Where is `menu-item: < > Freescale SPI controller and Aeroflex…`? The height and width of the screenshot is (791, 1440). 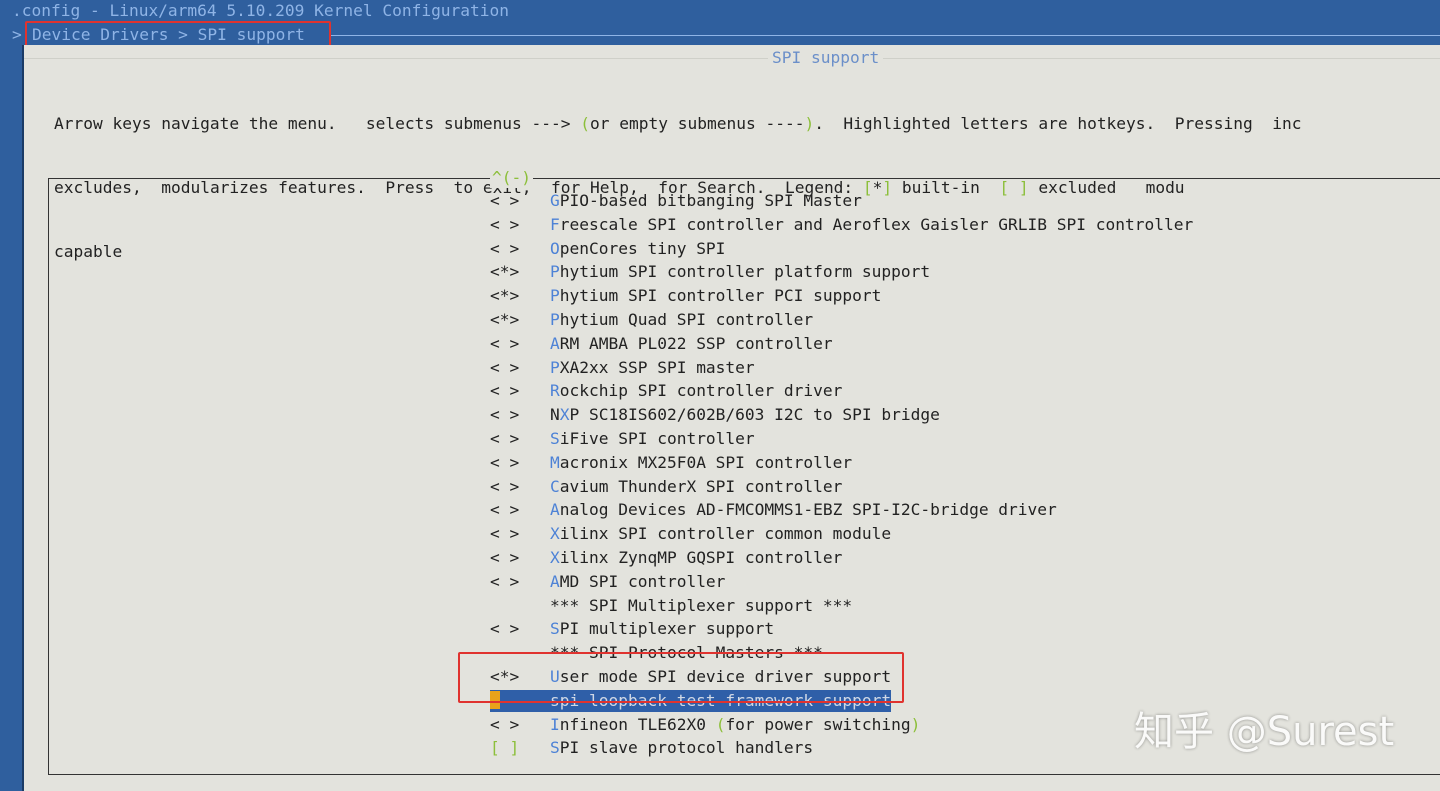 menu-item: < > Freescale SPI controller and Aeroflex… is located at coordinates (841, 225).